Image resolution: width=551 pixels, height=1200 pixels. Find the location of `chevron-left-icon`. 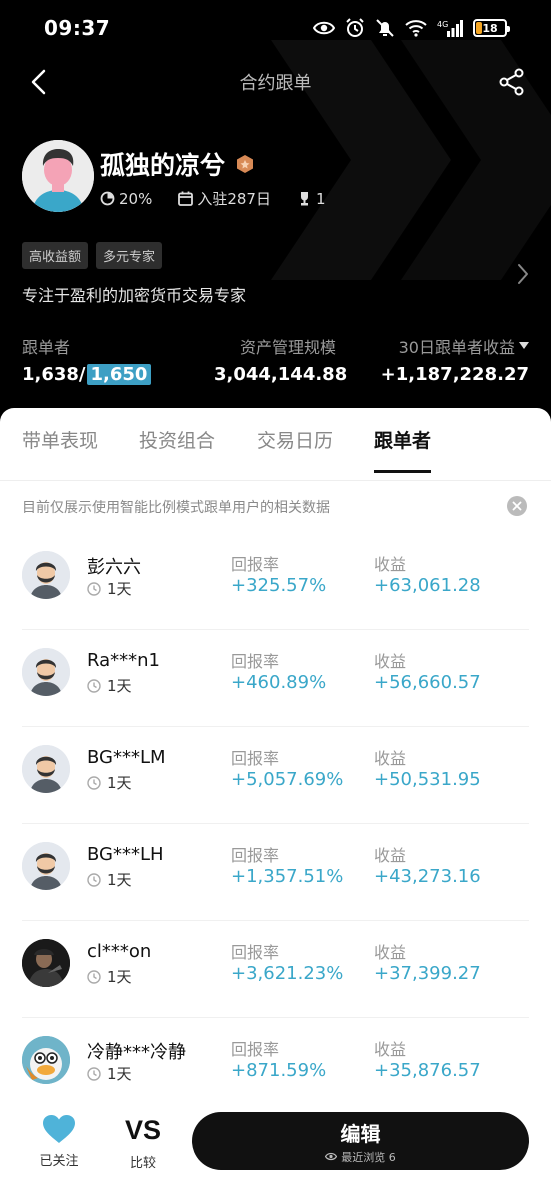

chevron-left-icon is located at coordinates (38, 82).